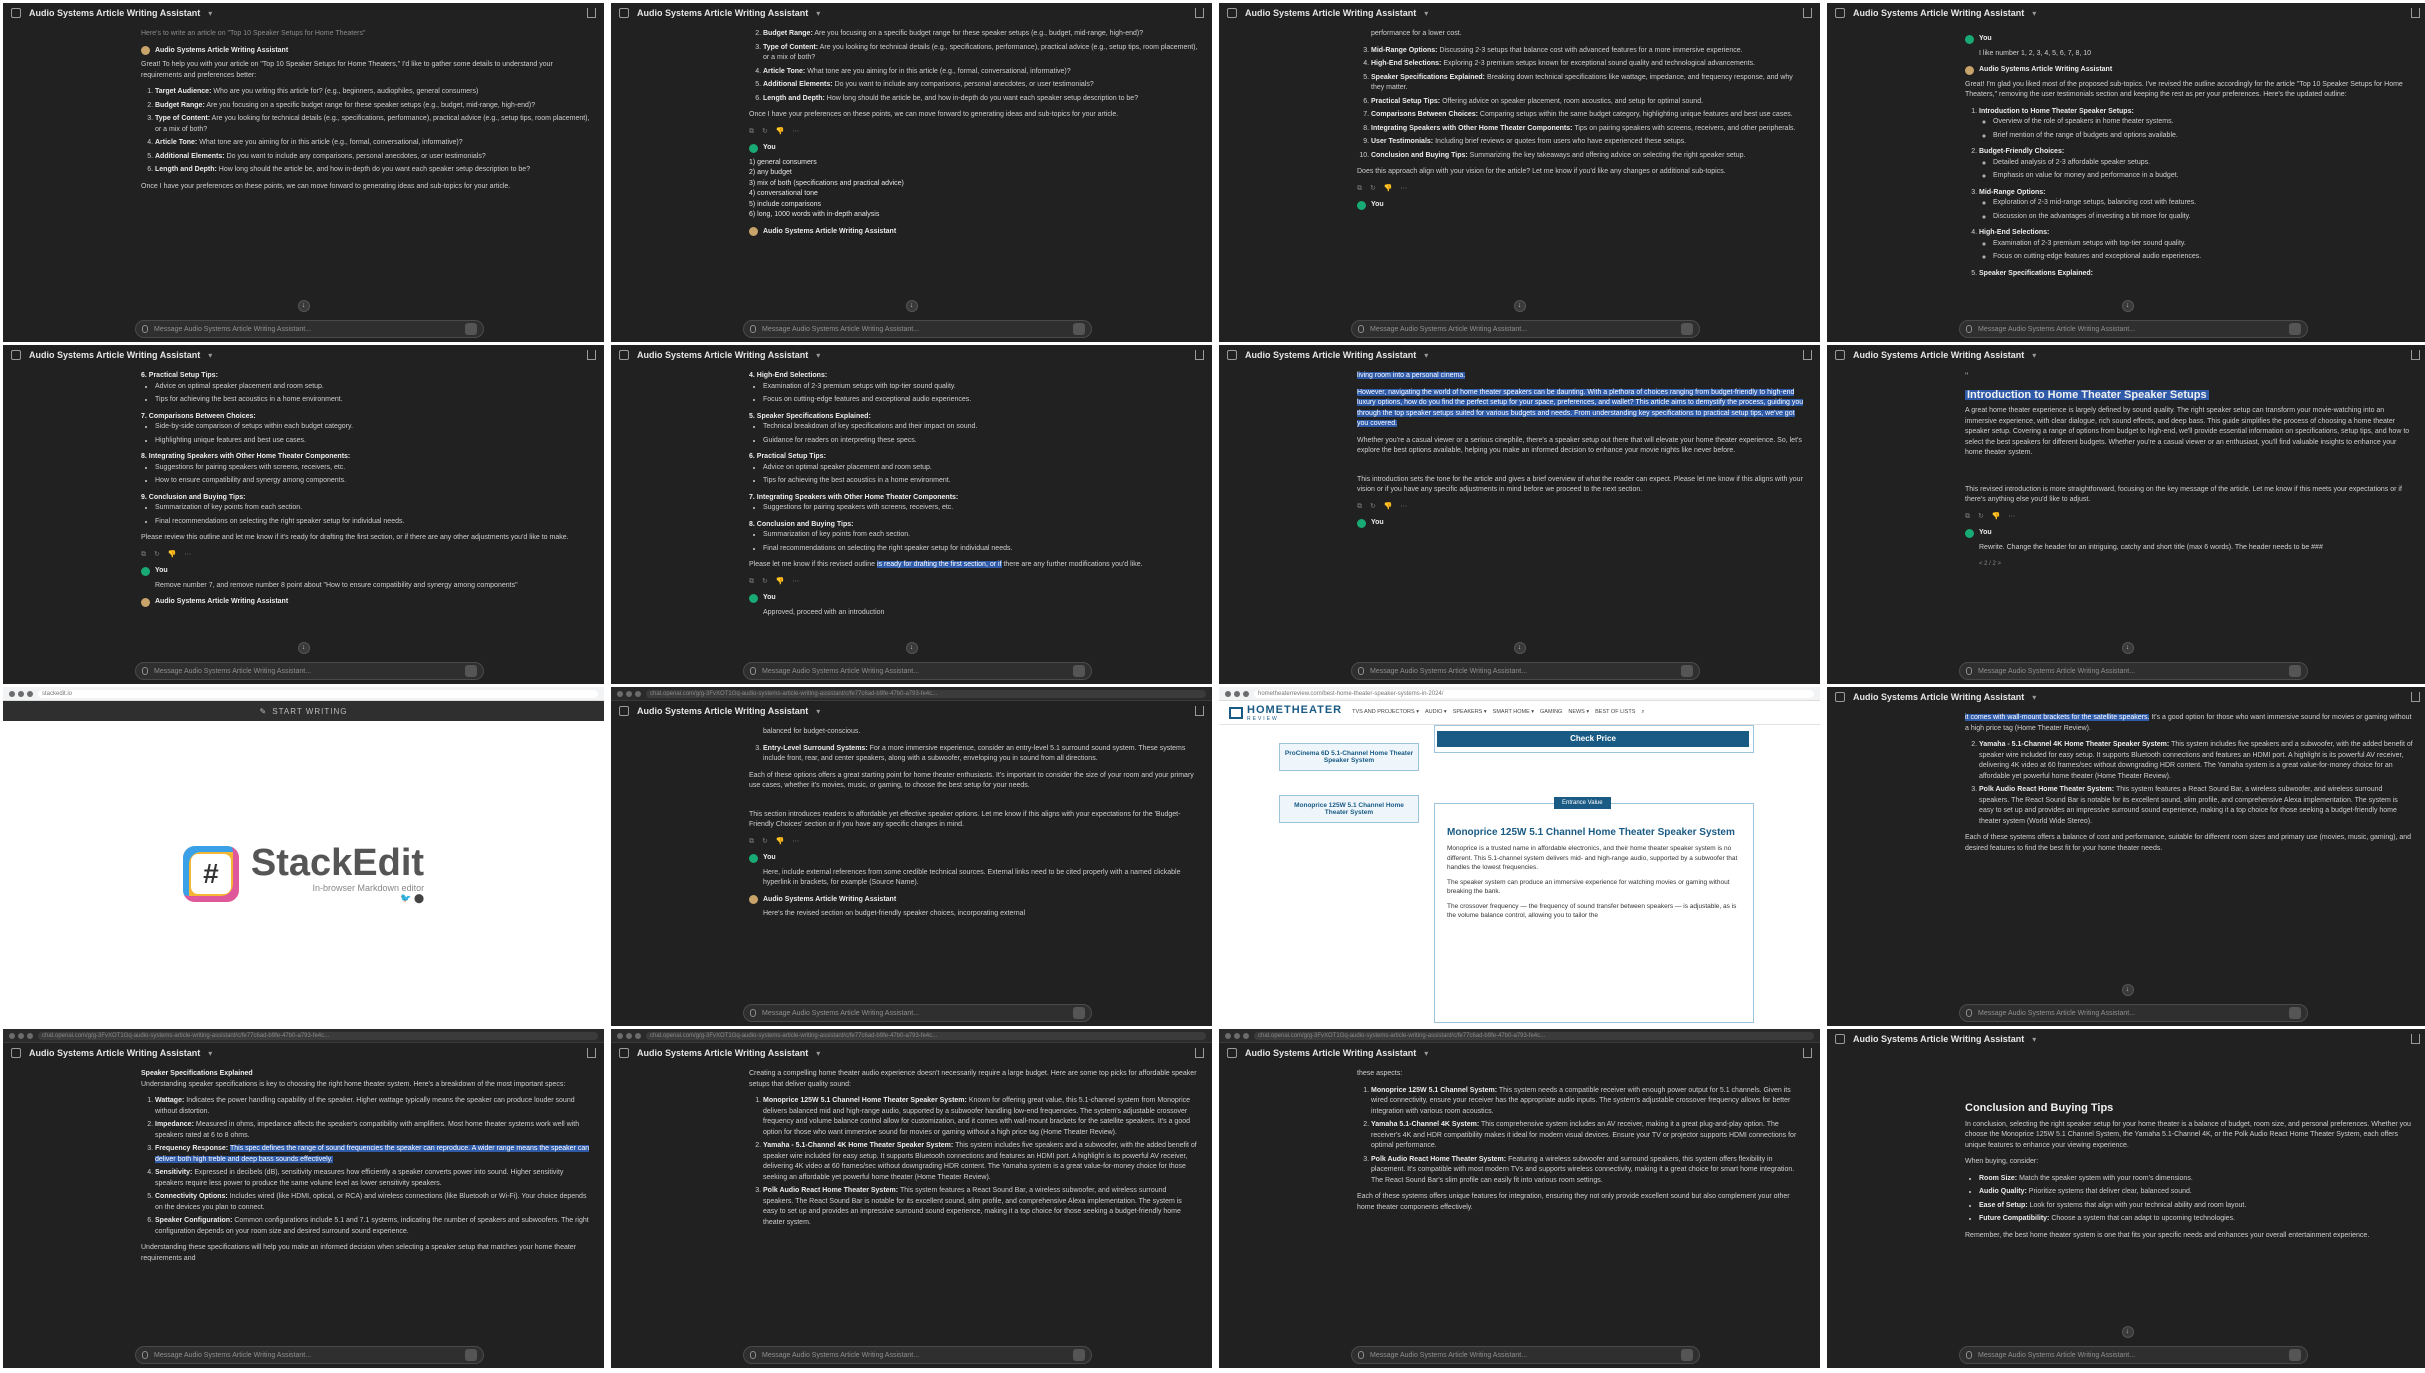 The height and width of the screenshot is (1373, 2425). I want to click on message-pager: < 2 / 2 >, so click(2196, 564).